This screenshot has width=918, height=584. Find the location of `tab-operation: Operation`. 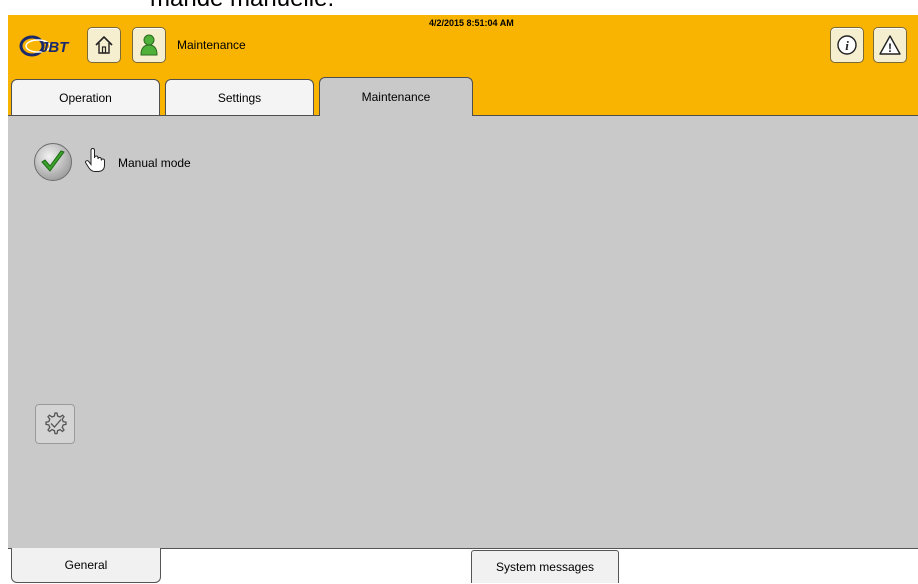

tab-operation: Operation is located at coordinates (85, 97).